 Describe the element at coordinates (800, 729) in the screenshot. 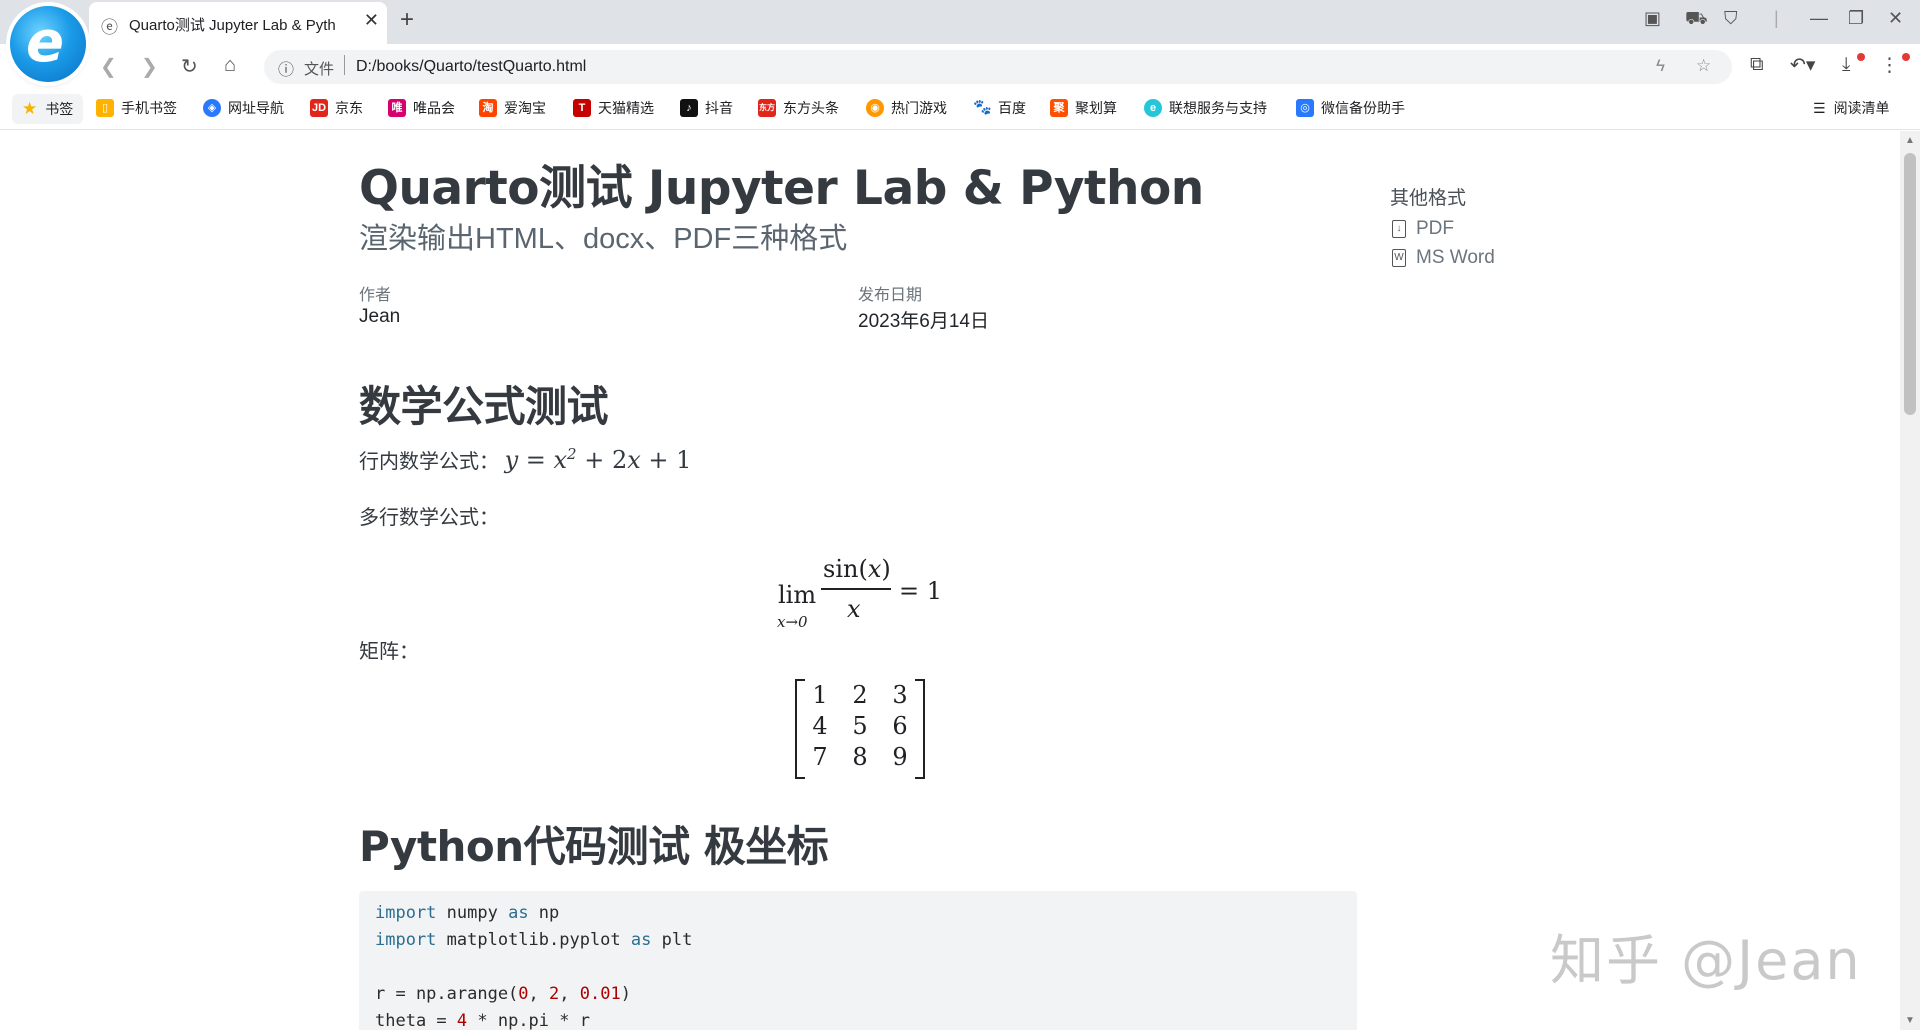

I see `left-bracket` at that location.